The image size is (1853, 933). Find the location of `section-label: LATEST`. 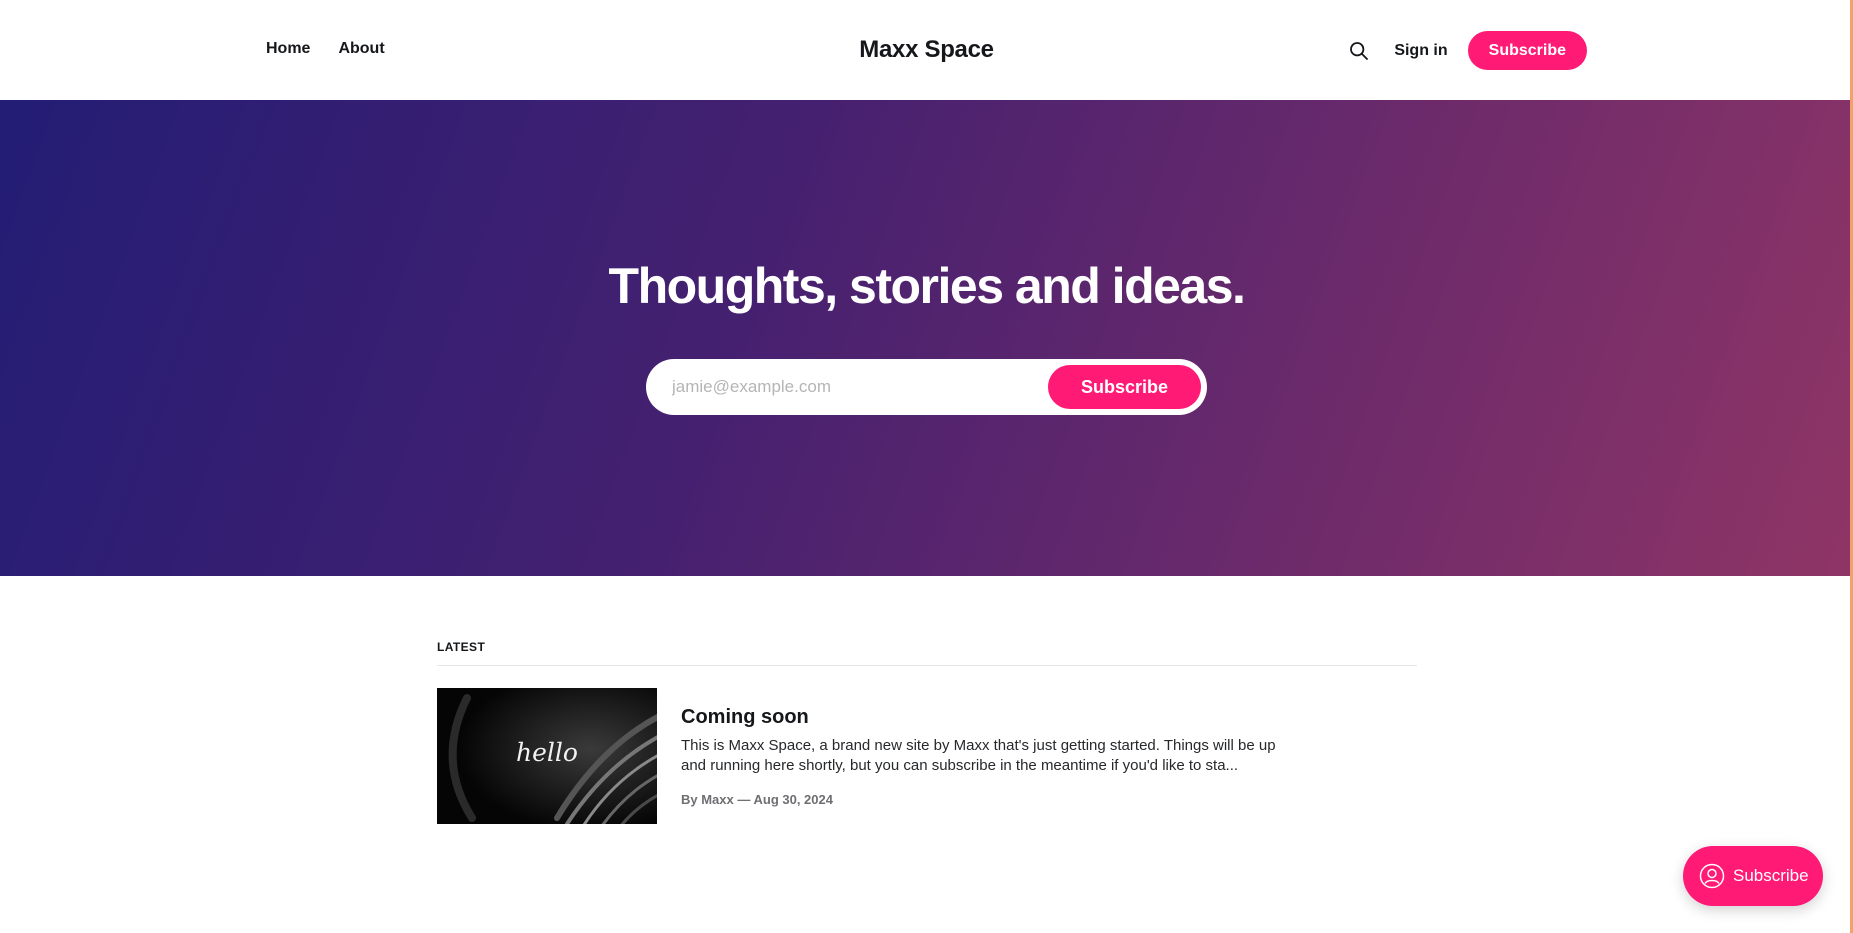

section-label: LATEST is located at coordinates (461, 647).